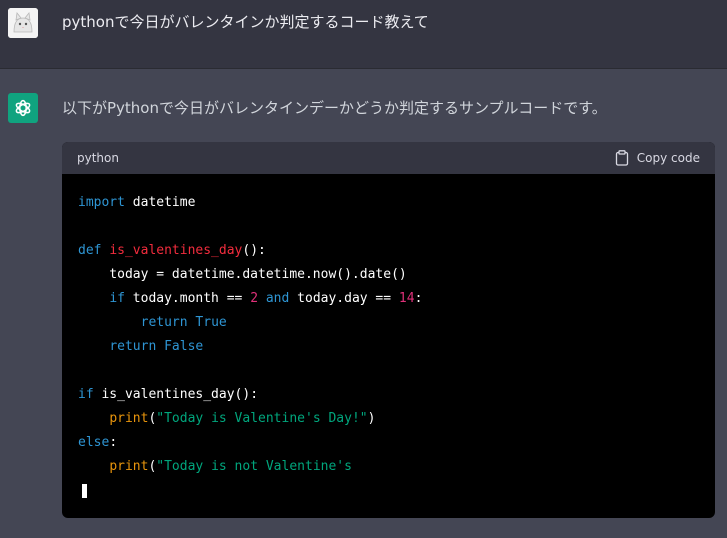 This screenshot has height=538, width=727. Describe the element at coordinates (668, 158) in the screenshot. I see `copy-code-label: Copy code` at that location.